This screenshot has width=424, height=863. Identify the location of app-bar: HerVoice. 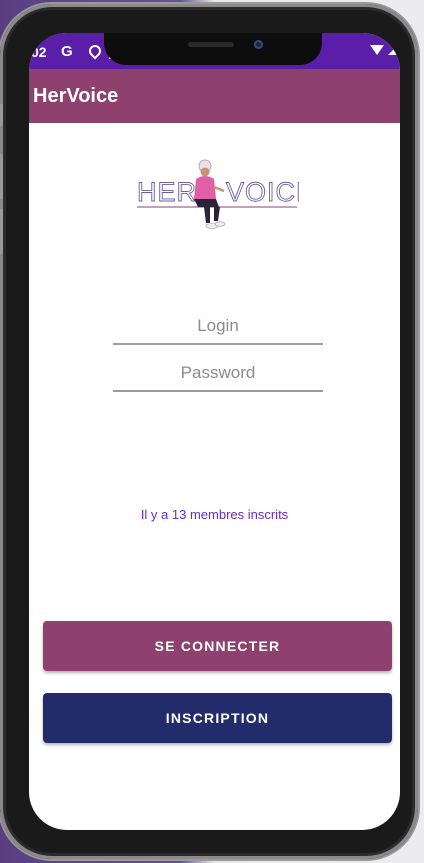
(214, 96).